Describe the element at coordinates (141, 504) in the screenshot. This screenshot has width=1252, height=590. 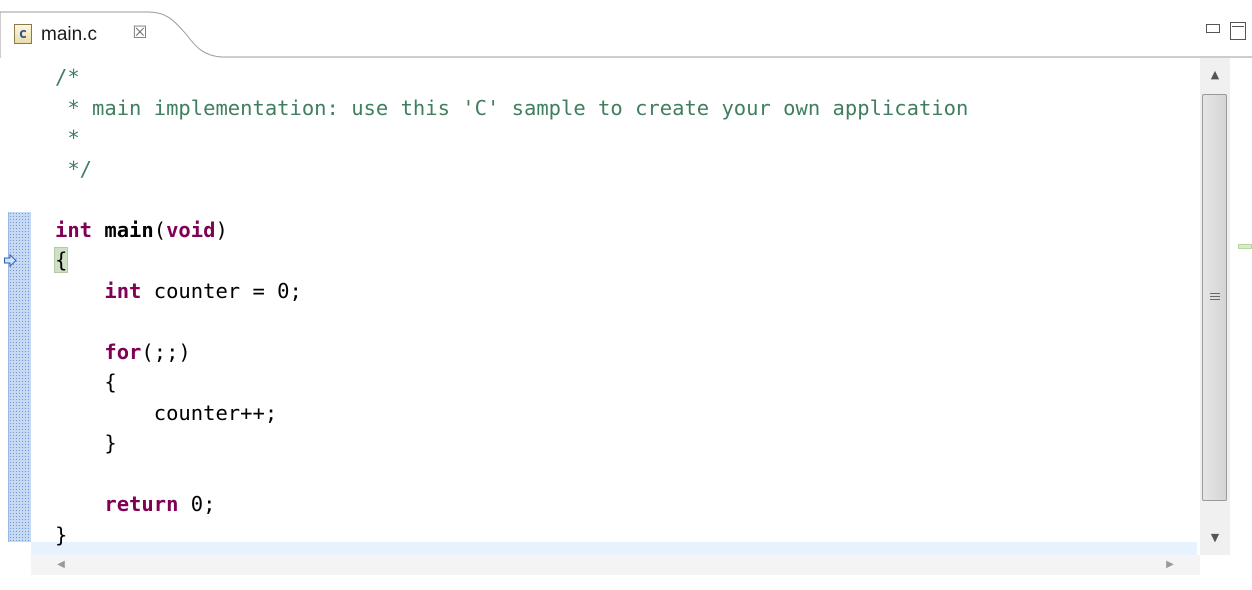
I see `keyword-token: return` at that location.